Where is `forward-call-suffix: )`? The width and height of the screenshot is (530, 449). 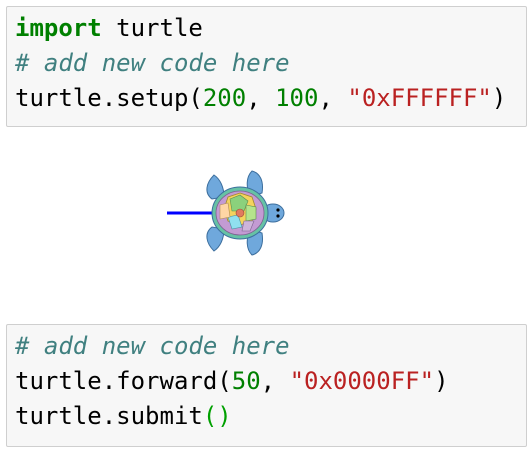 forward-call-suffix: ) is located at coordinates (441, 381).